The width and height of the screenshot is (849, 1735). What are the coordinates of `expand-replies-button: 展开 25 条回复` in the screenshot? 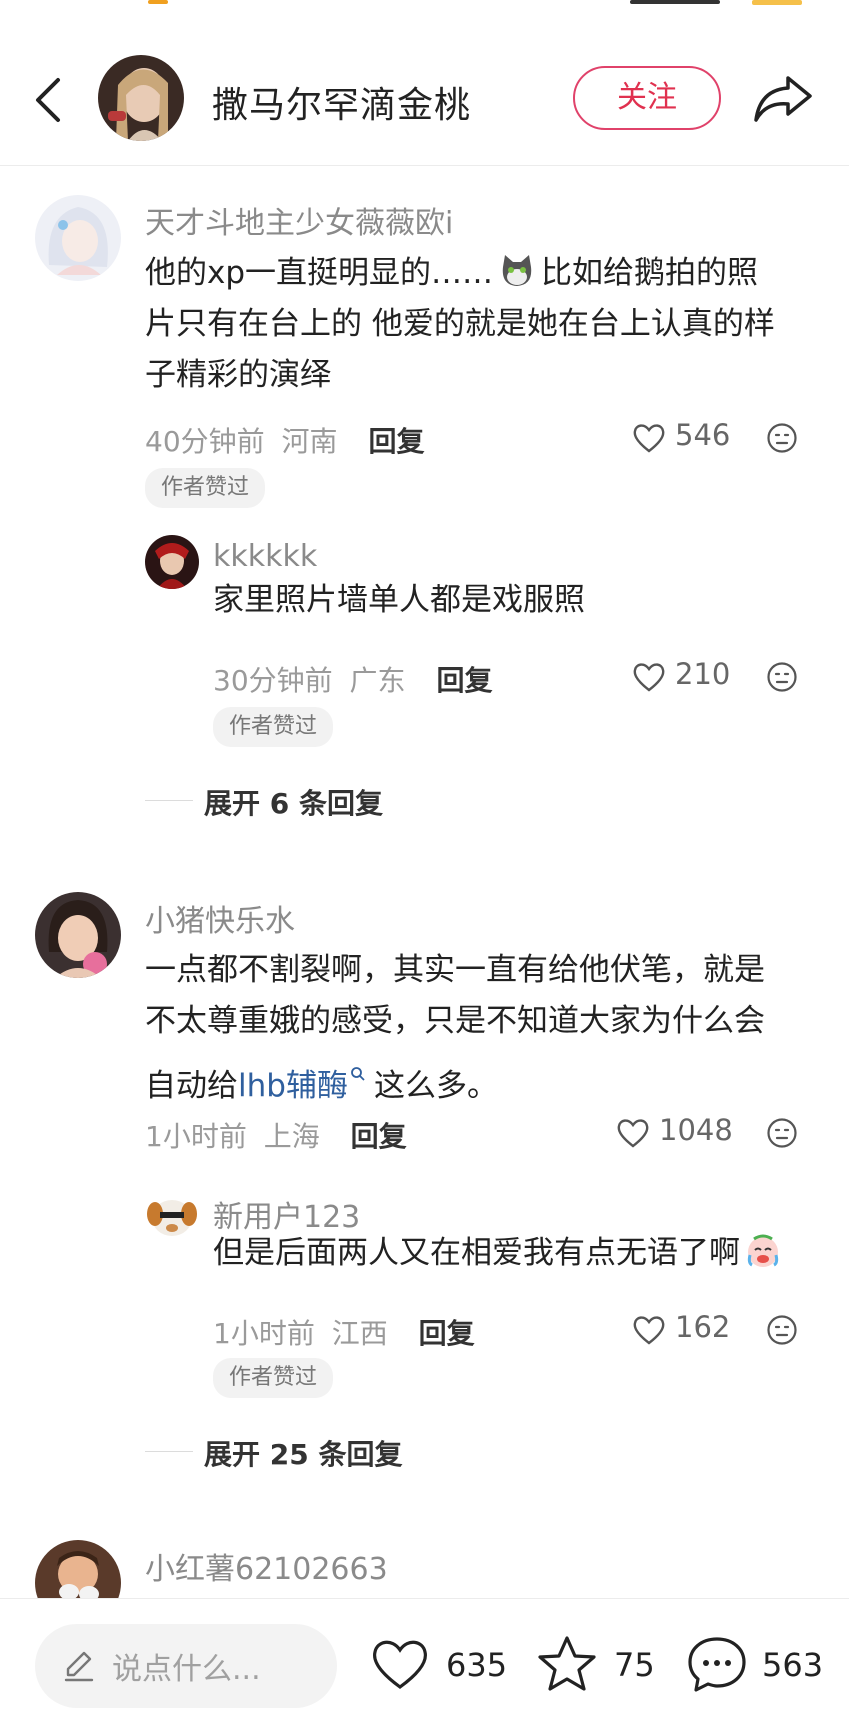 It's located at (303, 1453).